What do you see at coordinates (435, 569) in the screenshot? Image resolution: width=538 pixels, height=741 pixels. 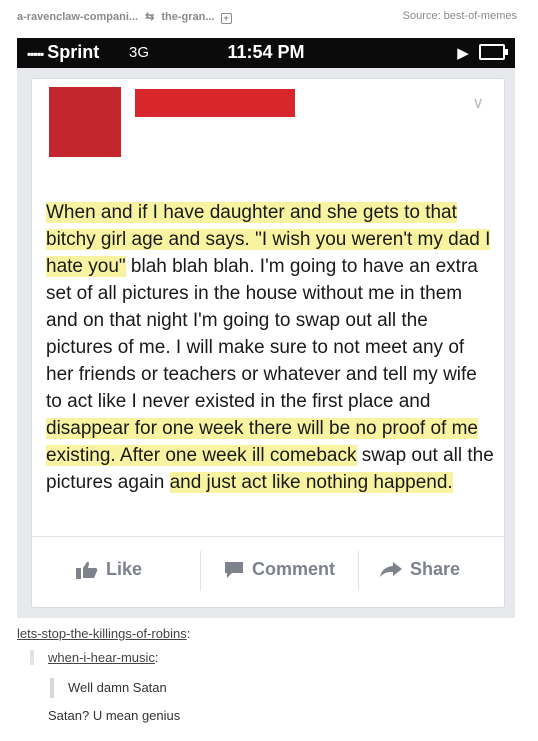 I see `share-label: Share` at bounding box center [435, 569].